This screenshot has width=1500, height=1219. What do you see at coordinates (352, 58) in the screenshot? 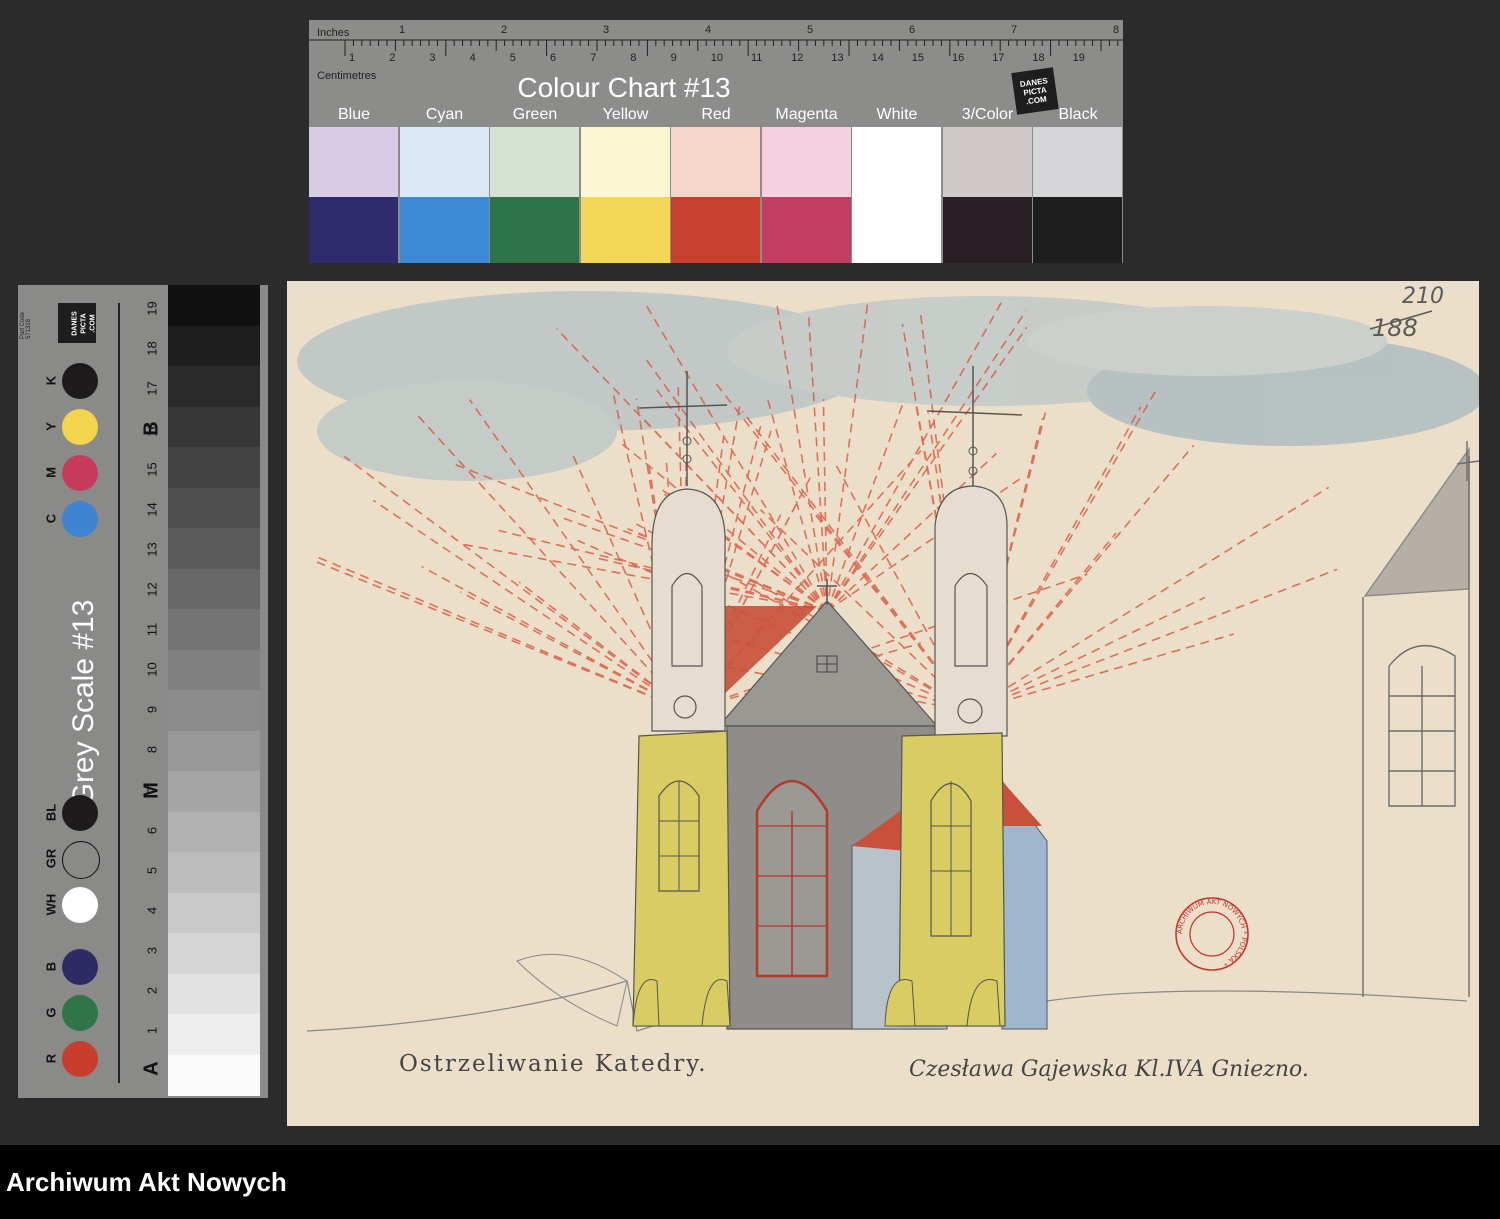
I see `cm-number: 1` at bounding box center [352, 58].